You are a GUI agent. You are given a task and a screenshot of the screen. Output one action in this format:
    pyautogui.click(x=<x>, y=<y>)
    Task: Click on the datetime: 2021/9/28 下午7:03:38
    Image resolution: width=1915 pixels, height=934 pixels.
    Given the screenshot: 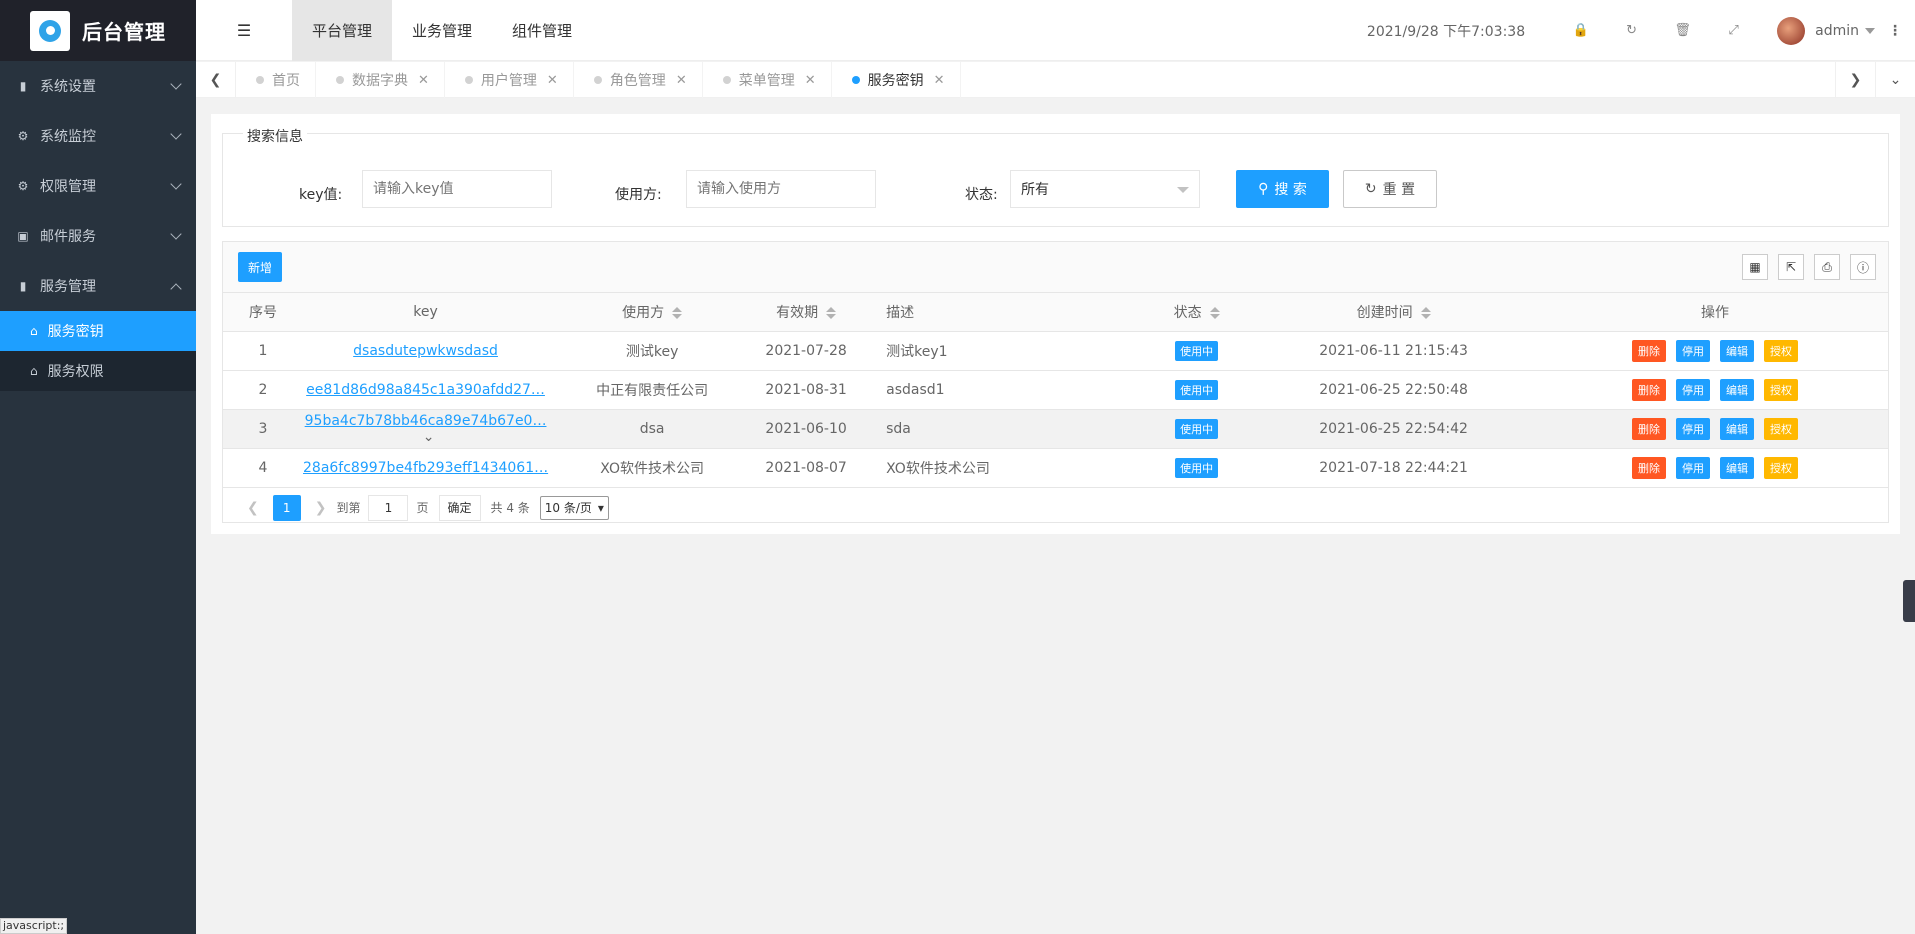 What is the action you would take?
    pyautogui.click(x=1446, y=31)
    